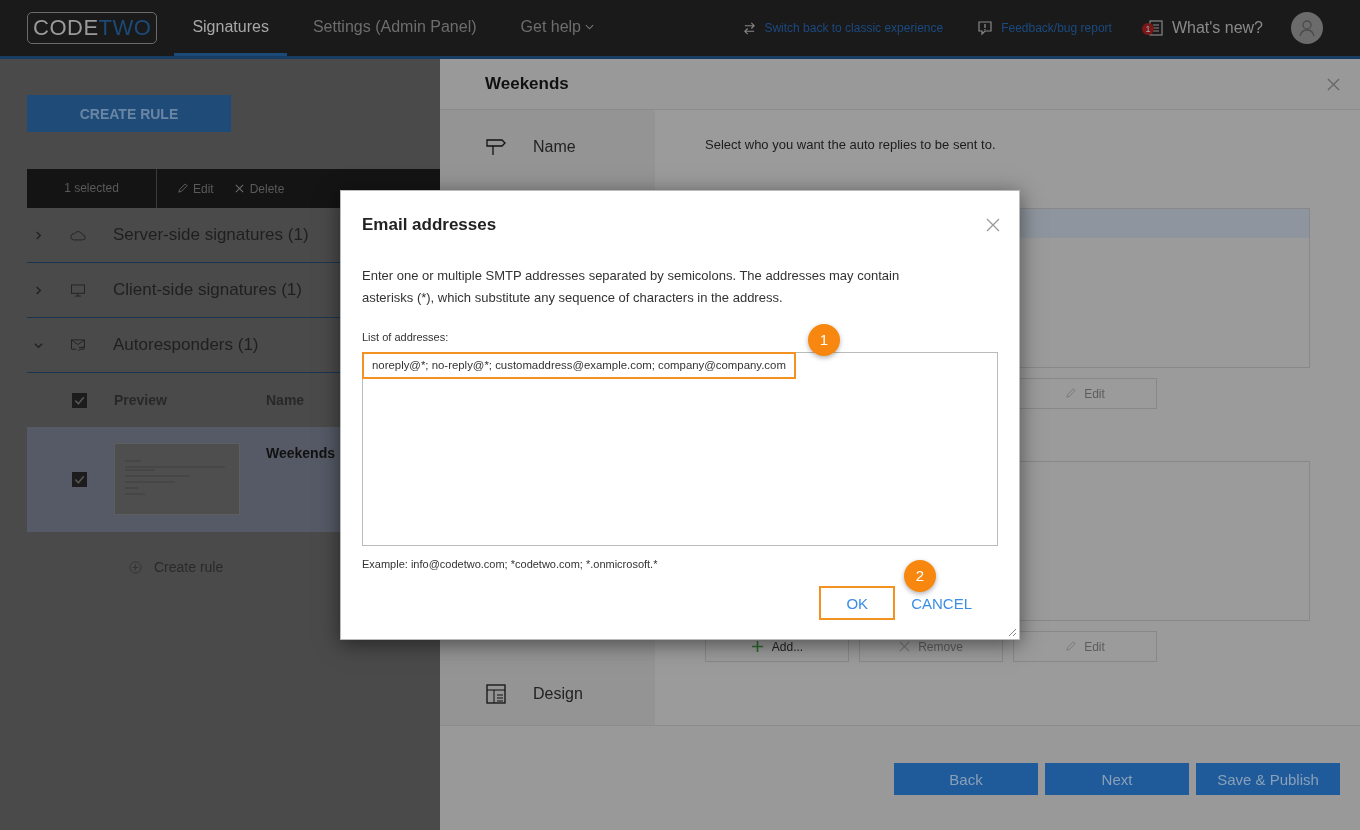  Describe the element at coordinates (259, 188) in the screenshot. I see `toolbar-button: Delete` at that location.